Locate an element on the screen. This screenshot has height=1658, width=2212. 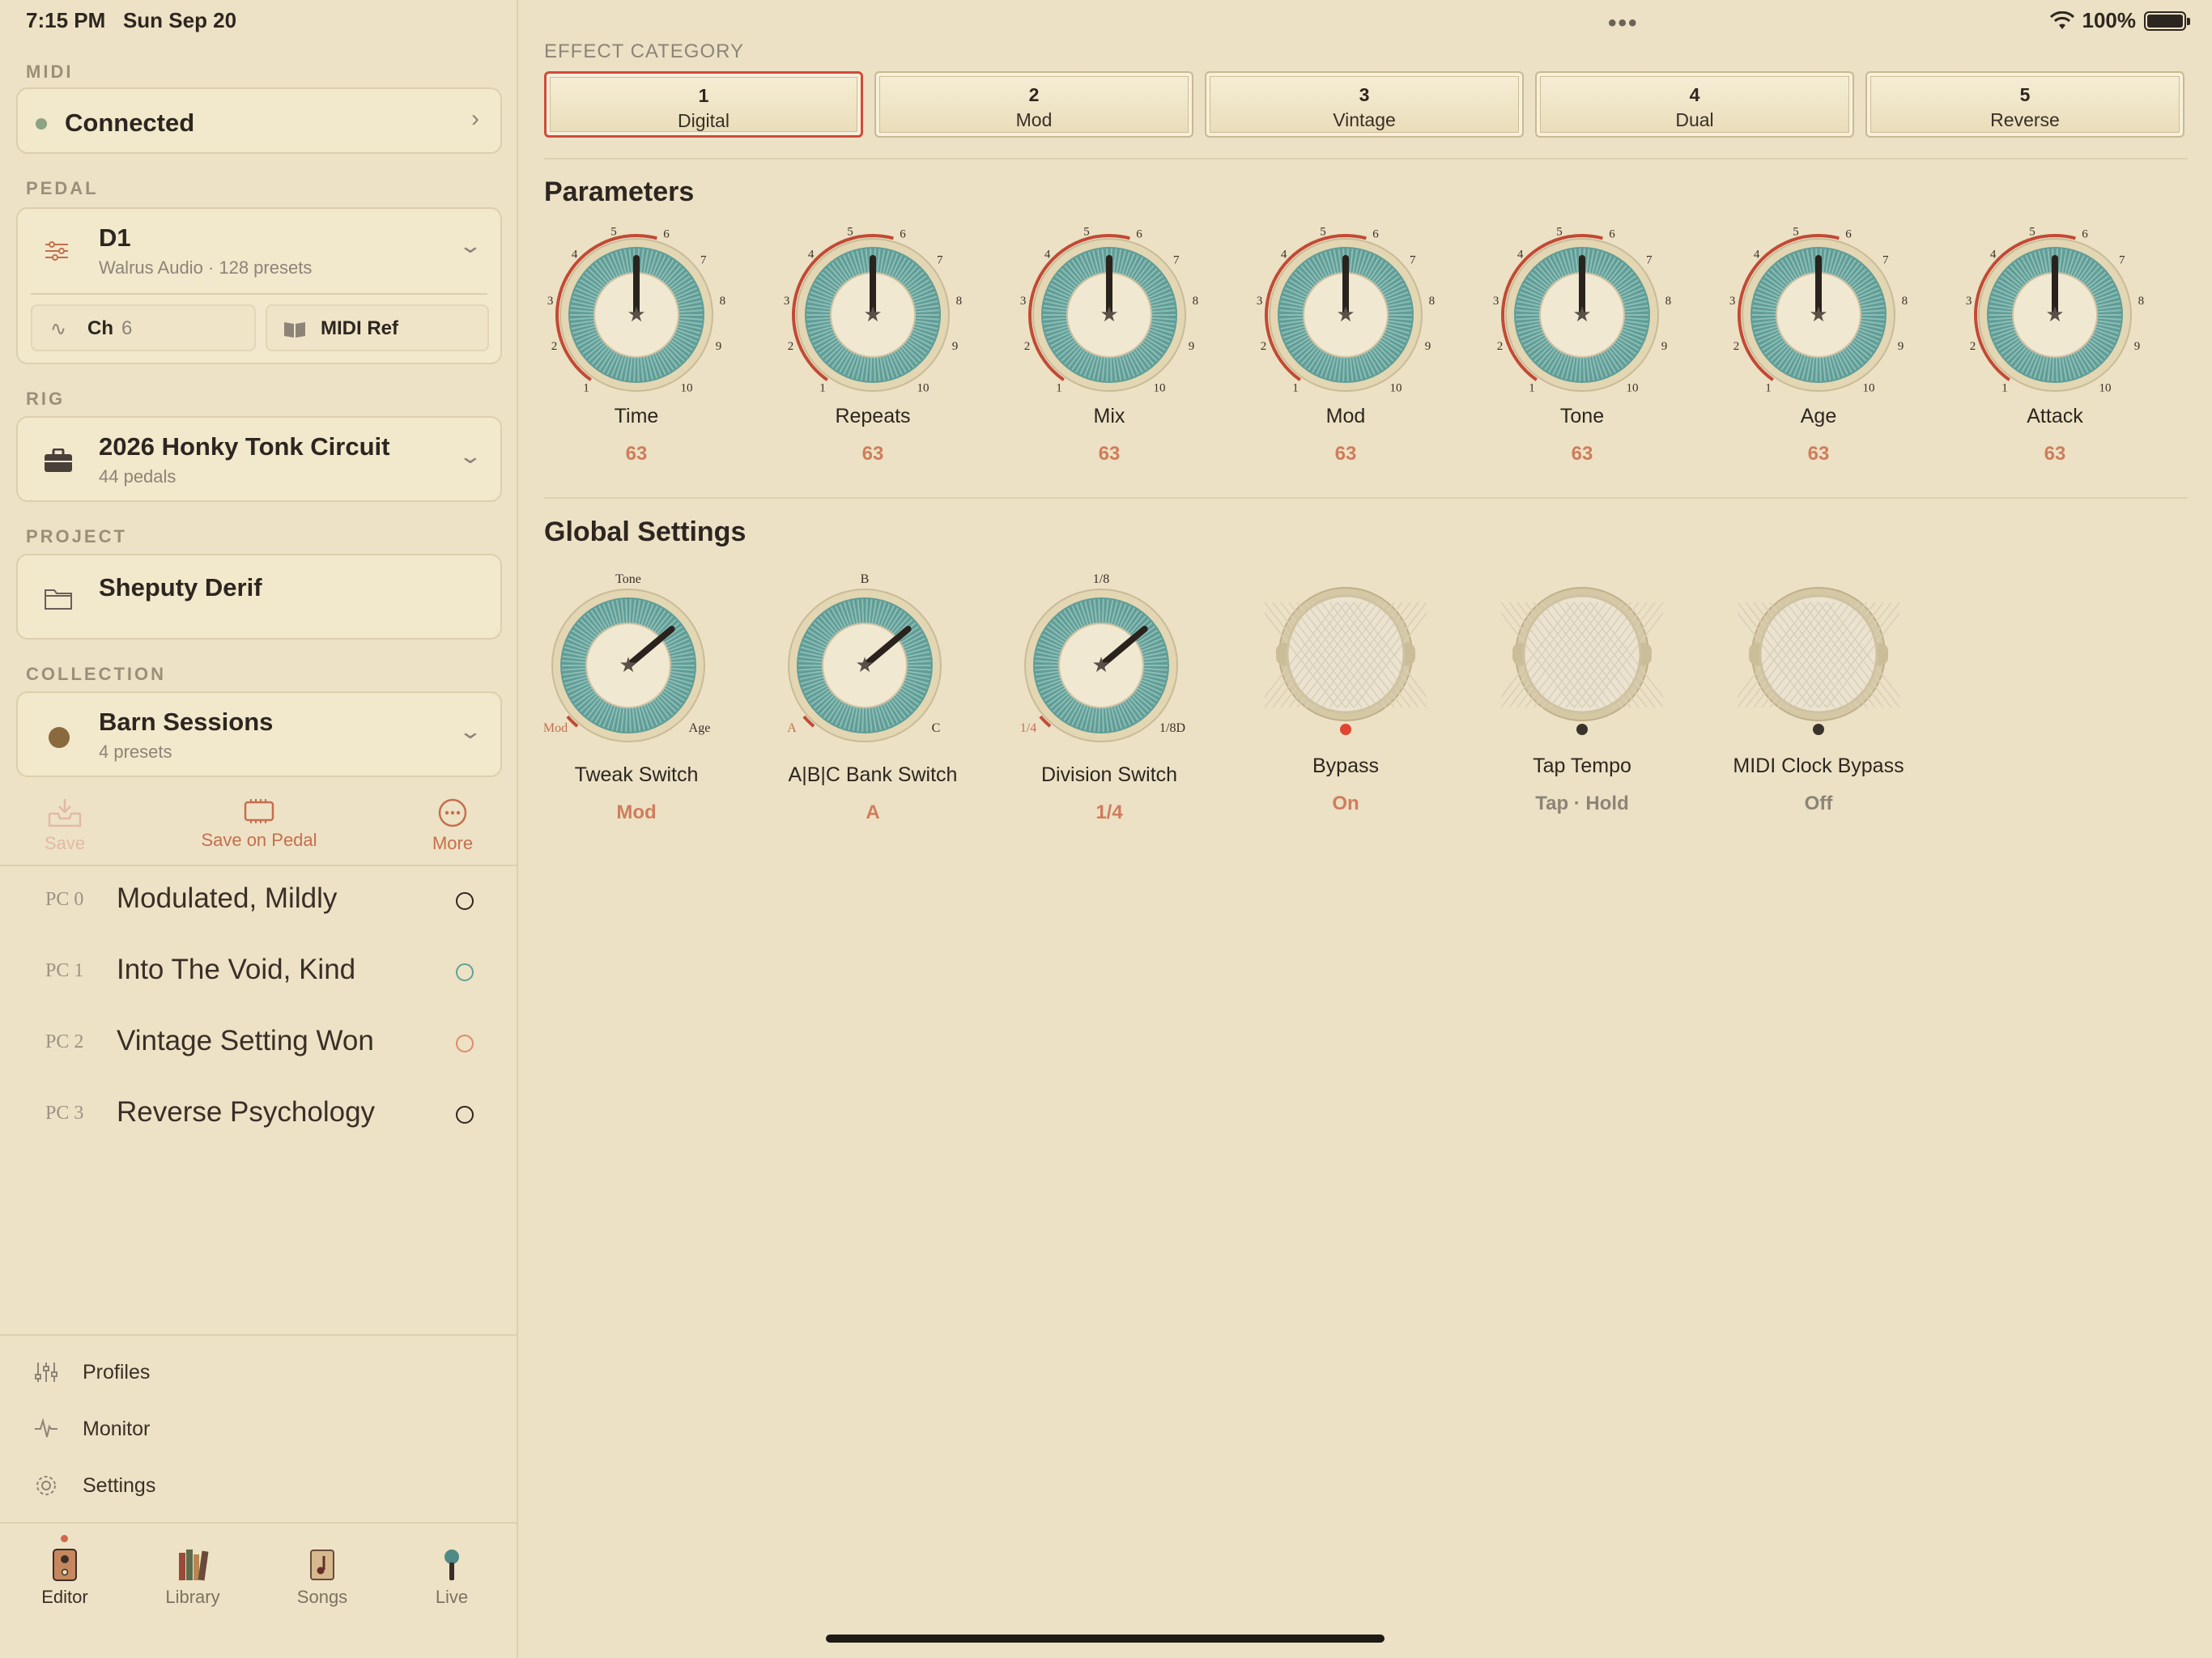
footswitch-midi-clock-bypass: MIDI Clock Bypass Off is located at coordinates (1819, 700).